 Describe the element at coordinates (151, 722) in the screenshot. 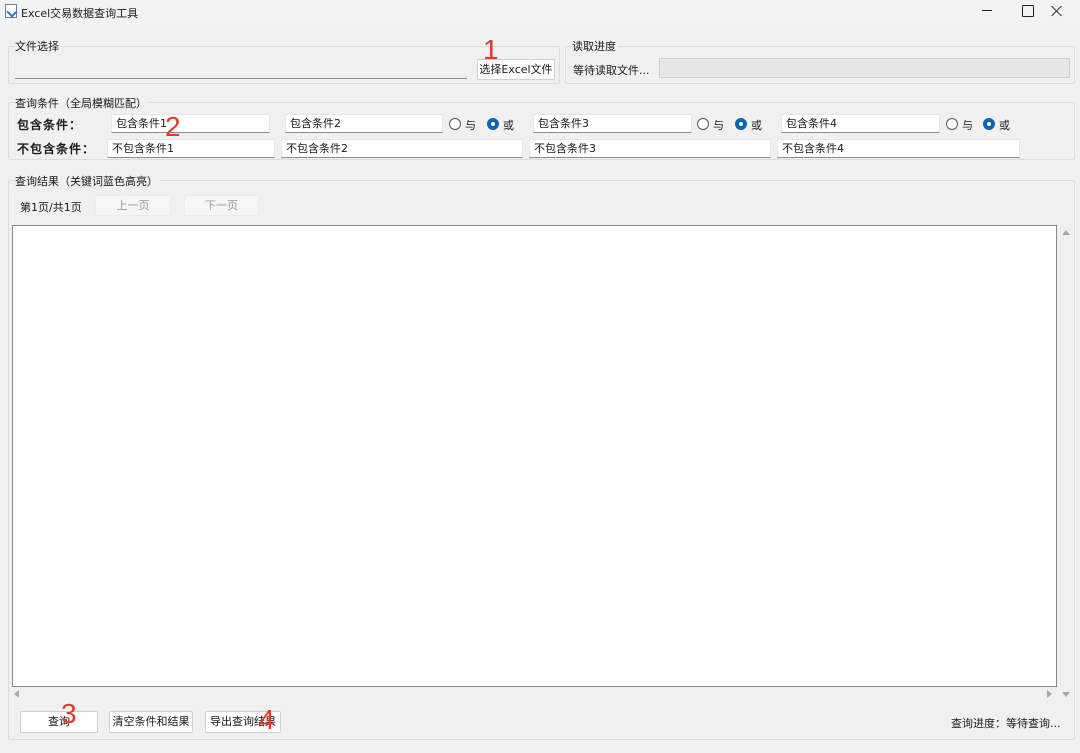

I see `clear-conditions-button: 清空条件和结果` at that location.